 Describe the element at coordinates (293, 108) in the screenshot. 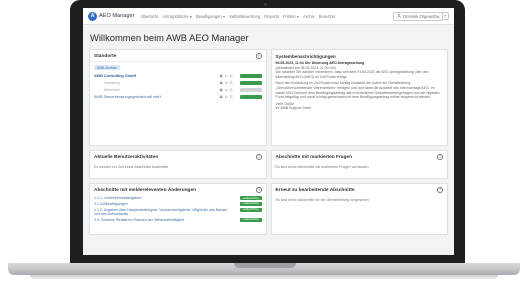

I see `news-signature: Ihr AWB Support-Team` at that location.